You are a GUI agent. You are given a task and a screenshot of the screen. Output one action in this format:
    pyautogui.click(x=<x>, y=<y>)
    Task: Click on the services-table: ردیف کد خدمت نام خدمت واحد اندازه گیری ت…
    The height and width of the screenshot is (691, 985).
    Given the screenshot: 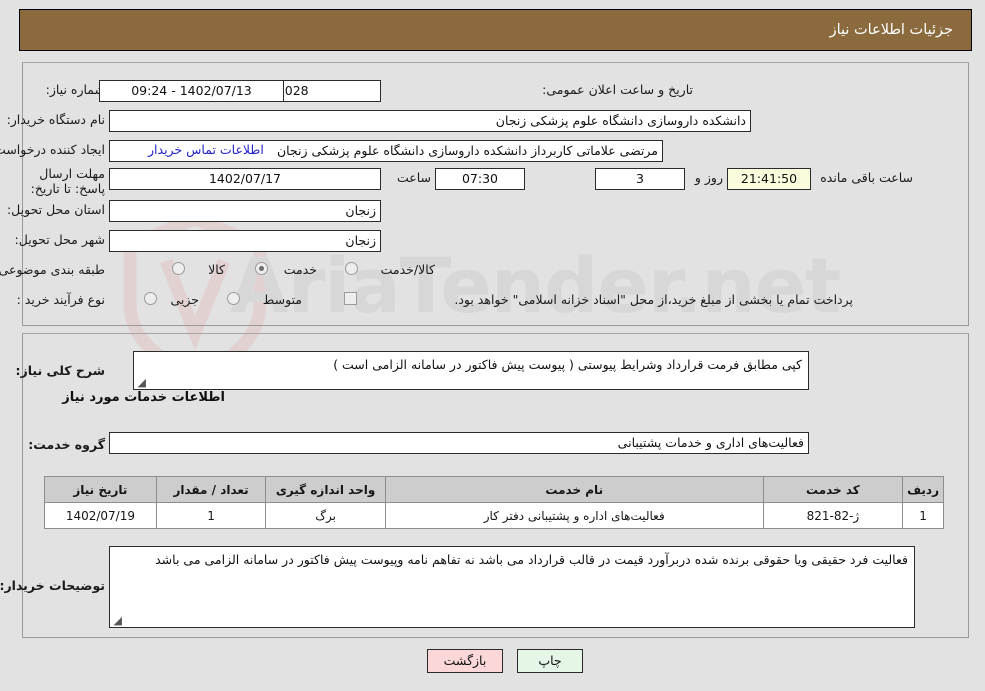 What is the action you would take?
    pyautogui.click(x=494, y=502)
    